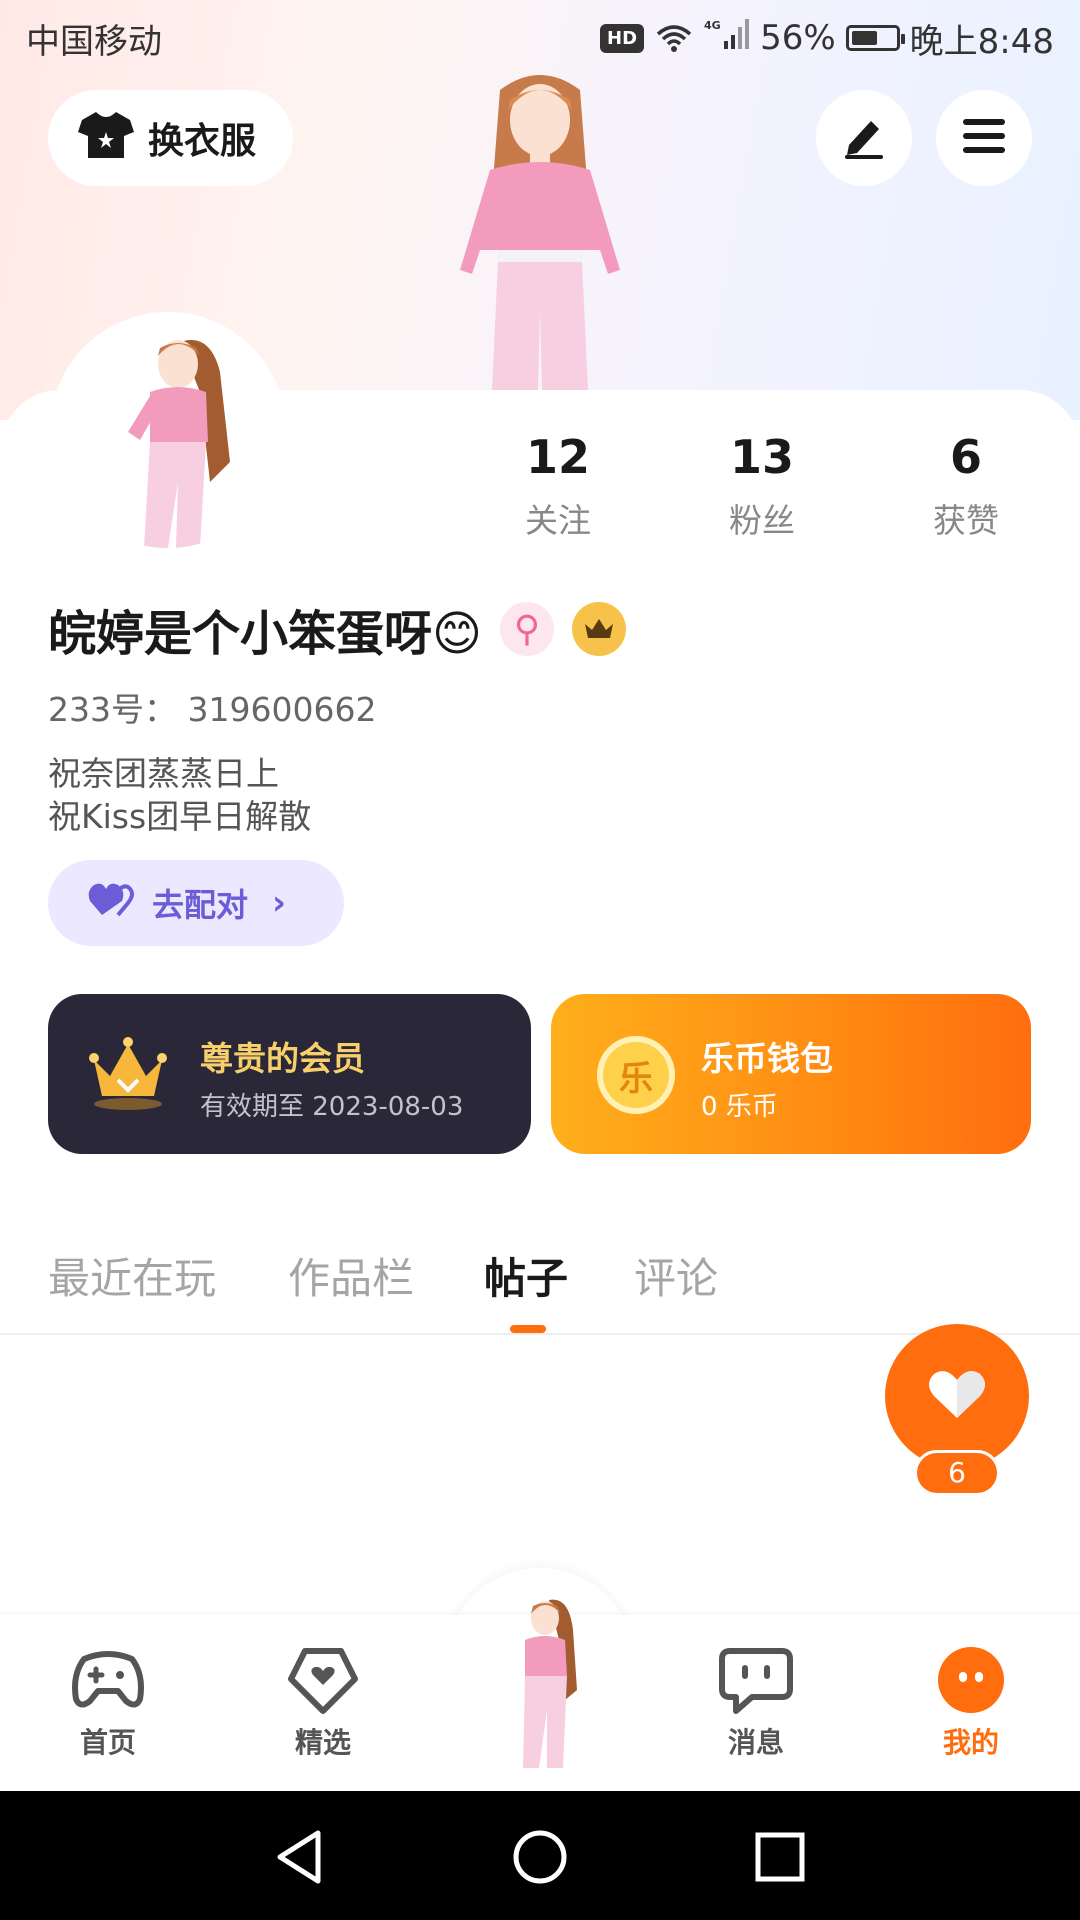  I want to click on pen-icon, so click(864, 138).